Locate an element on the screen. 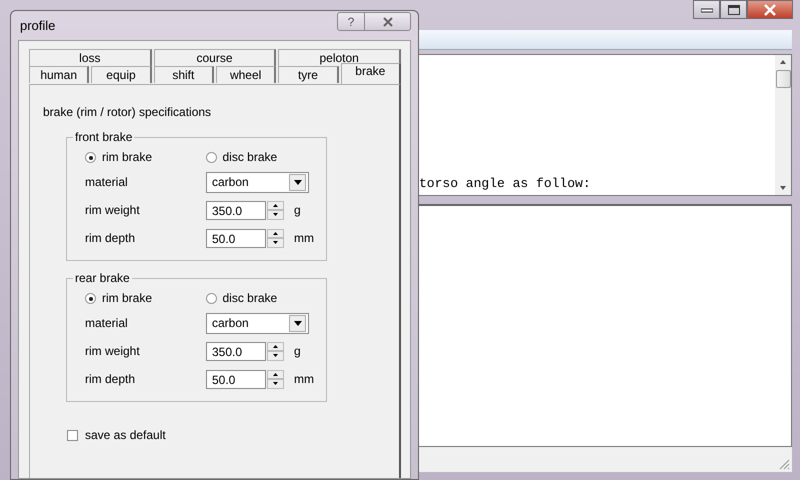 The image size is (800, 480). tab: peloton is located at coordinates (340, 57).